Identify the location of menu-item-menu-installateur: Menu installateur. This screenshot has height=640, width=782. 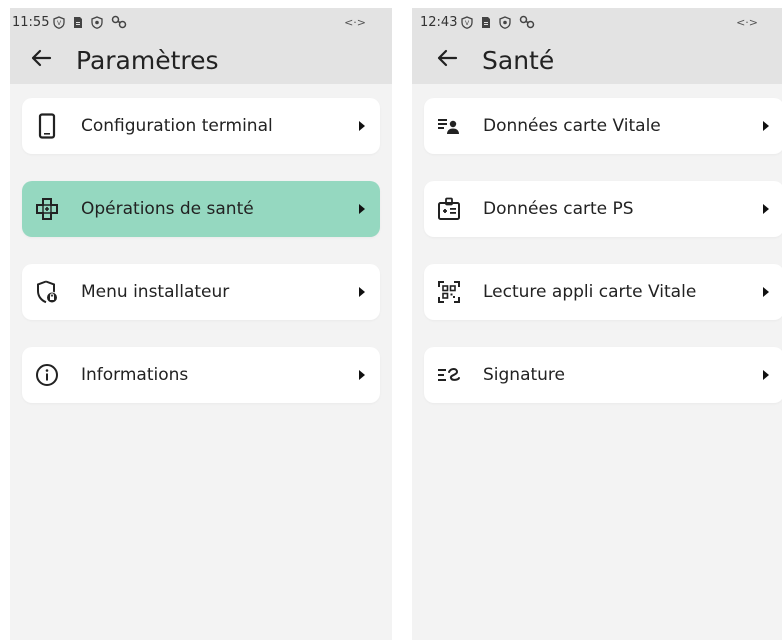
(201, 292).